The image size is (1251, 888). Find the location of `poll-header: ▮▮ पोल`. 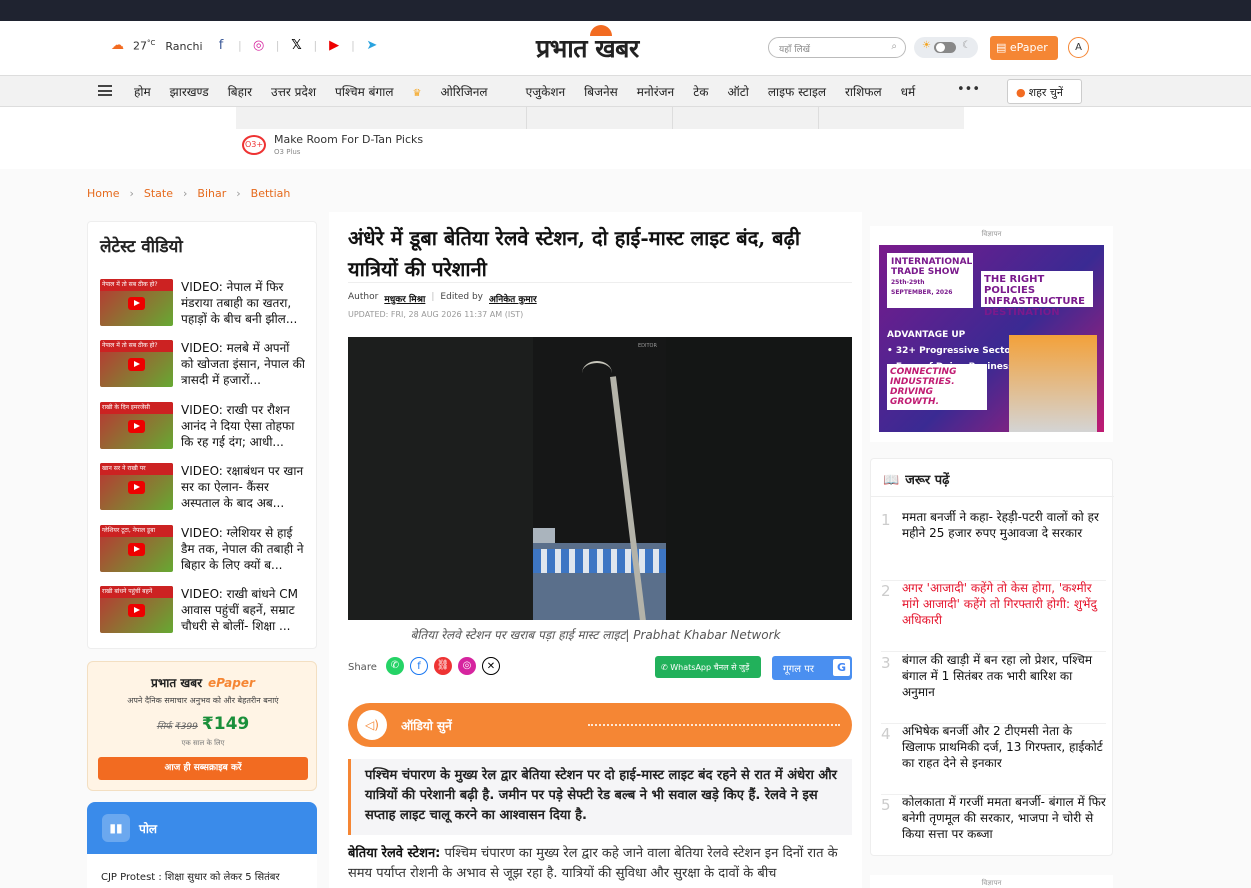

poll-header: ▮▮ पोल is located at coordinates (202, 828).